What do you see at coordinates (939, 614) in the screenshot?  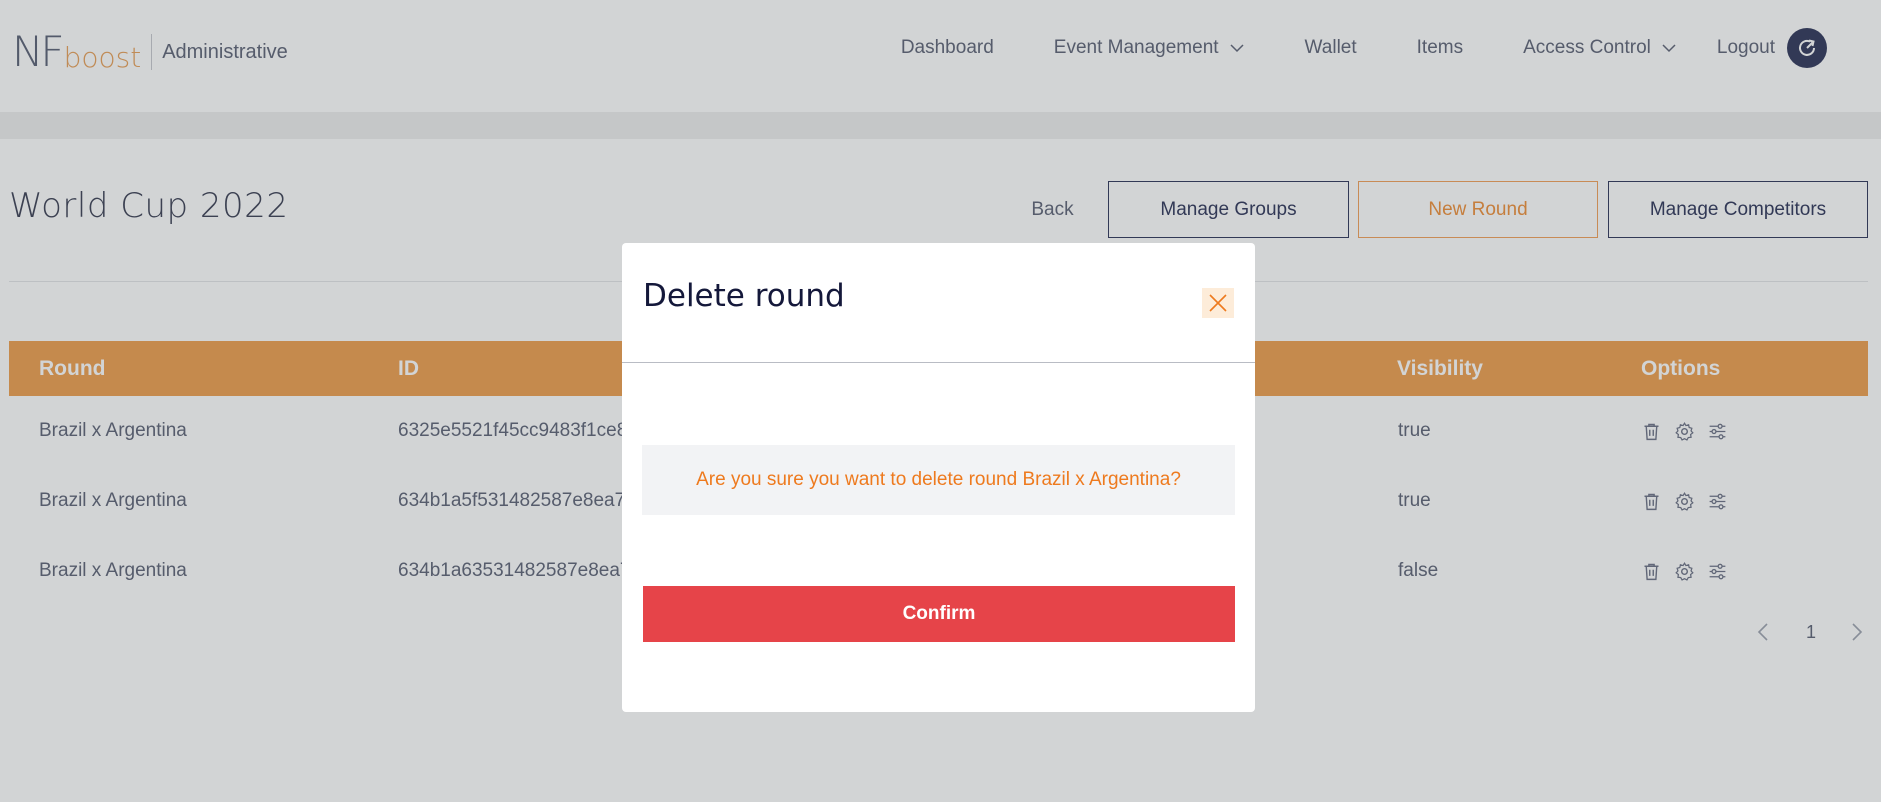 I see `confirm-button: Confirm` at bounding box center [939, 614].